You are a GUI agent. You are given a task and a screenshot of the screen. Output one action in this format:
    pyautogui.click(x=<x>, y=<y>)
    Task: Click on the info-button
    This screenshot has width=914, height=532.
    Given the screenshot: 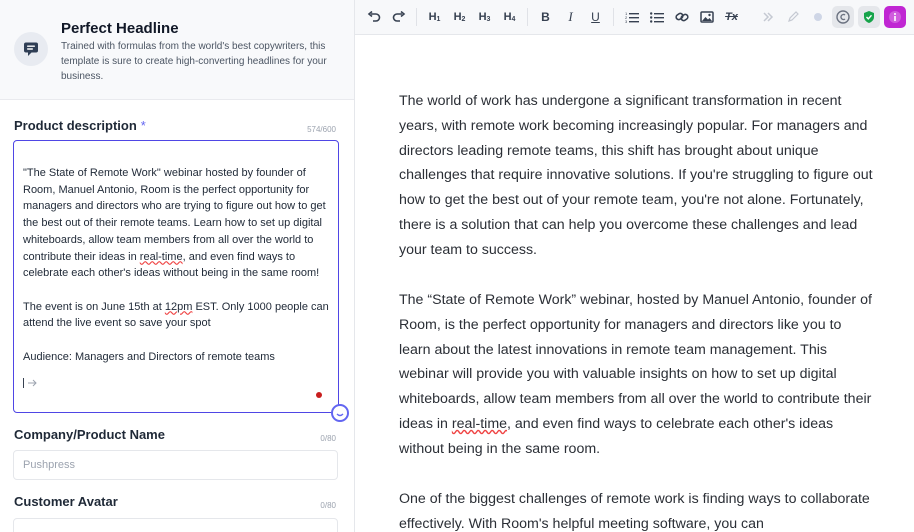 What is the action you would take?
    pyautogui.click(x=895, y=17)
    